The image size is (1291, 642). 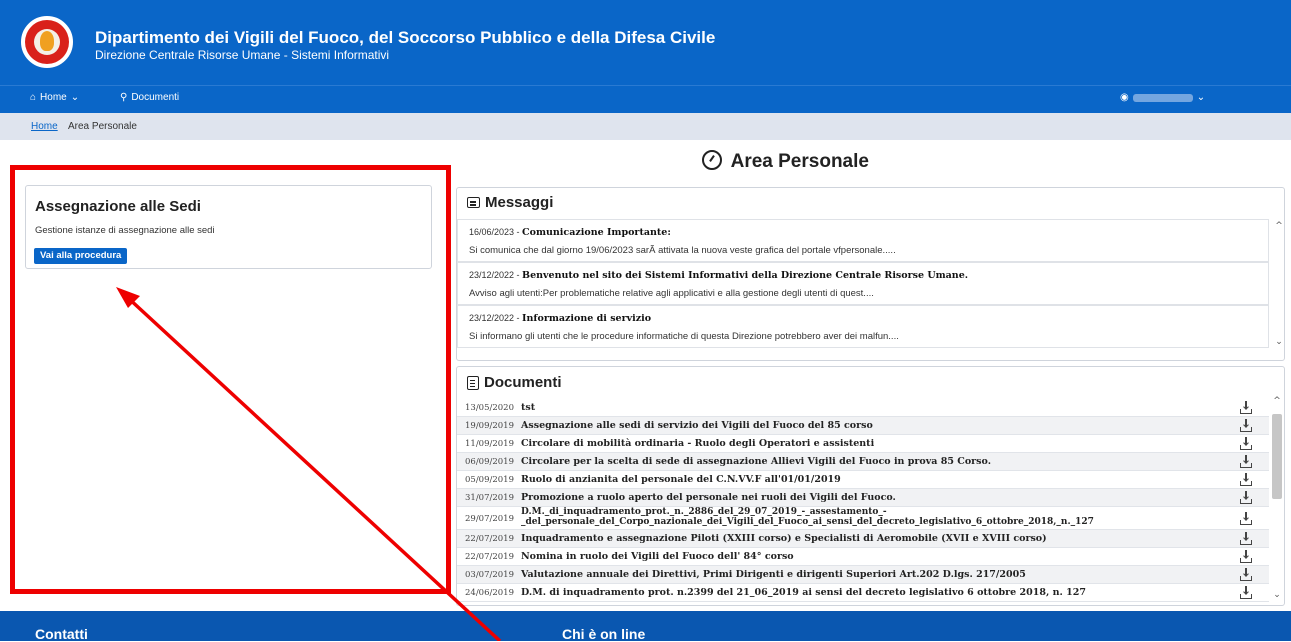 What do you see at coordinates (1277, 456) in the screenshot?
I see `scrollbar-thumb` at bounding box center [1277, 456].